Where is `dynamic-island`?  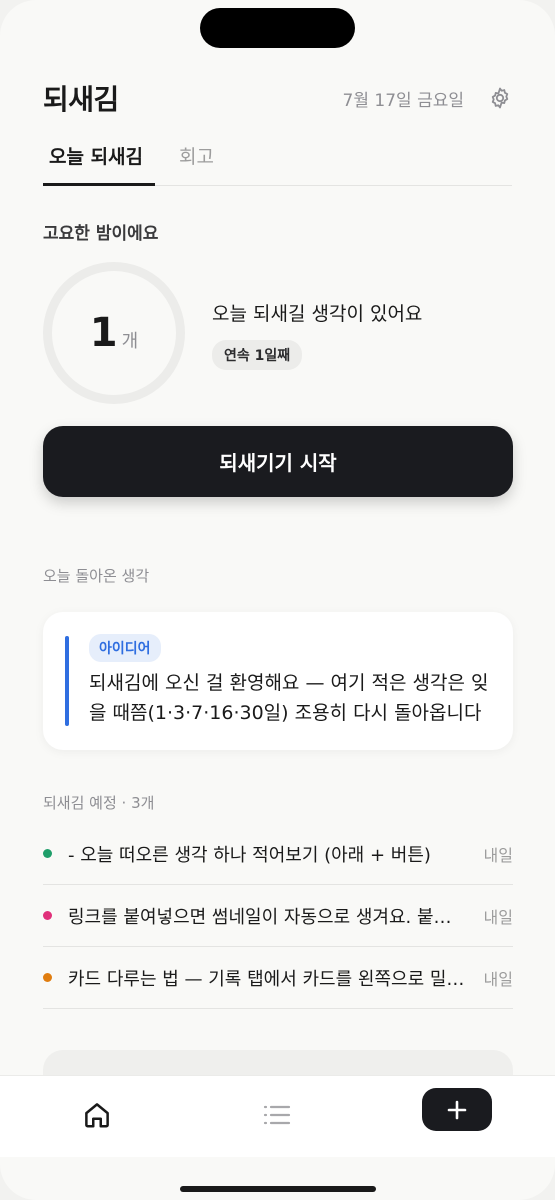
dynamic-island is located at coordinates (277, 28).